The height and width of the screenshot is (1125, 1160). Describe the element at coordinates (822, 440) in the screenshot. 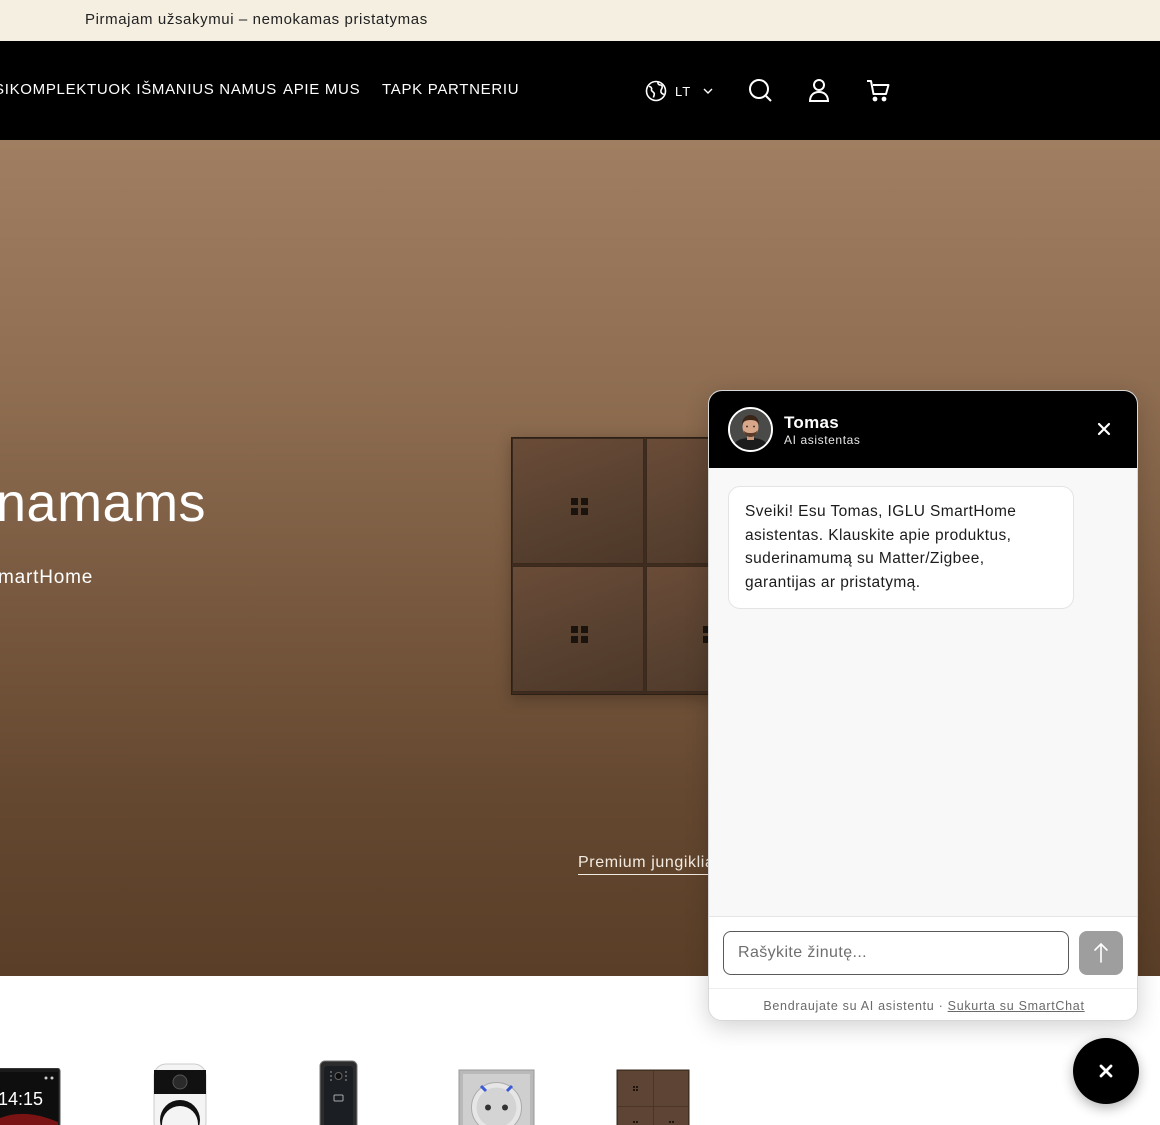

I see `agent-role: AI asistentas` at that location.